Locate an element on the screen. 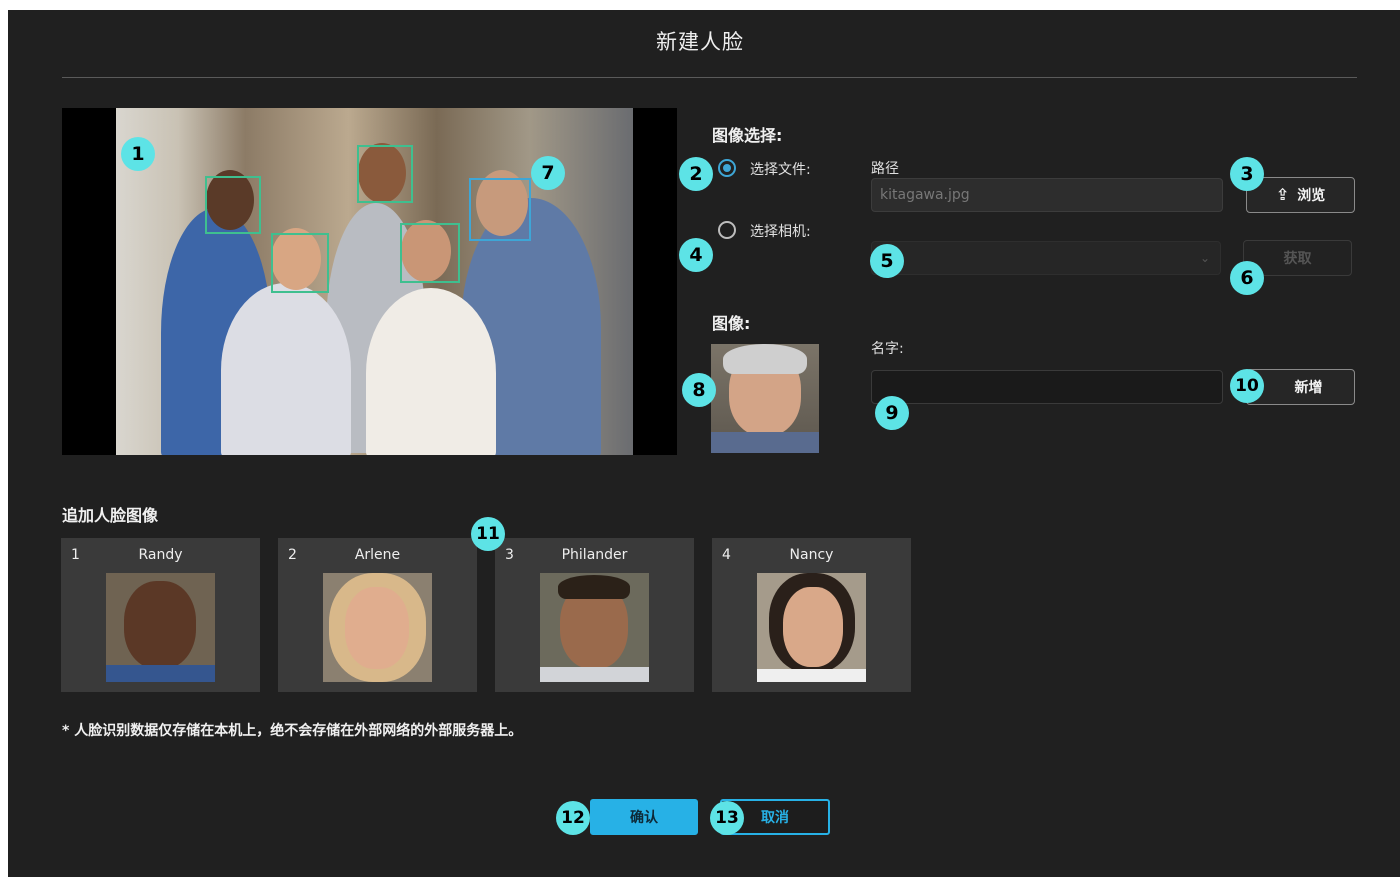  callout-badge: 6 is located at coordinates (1247, 278).